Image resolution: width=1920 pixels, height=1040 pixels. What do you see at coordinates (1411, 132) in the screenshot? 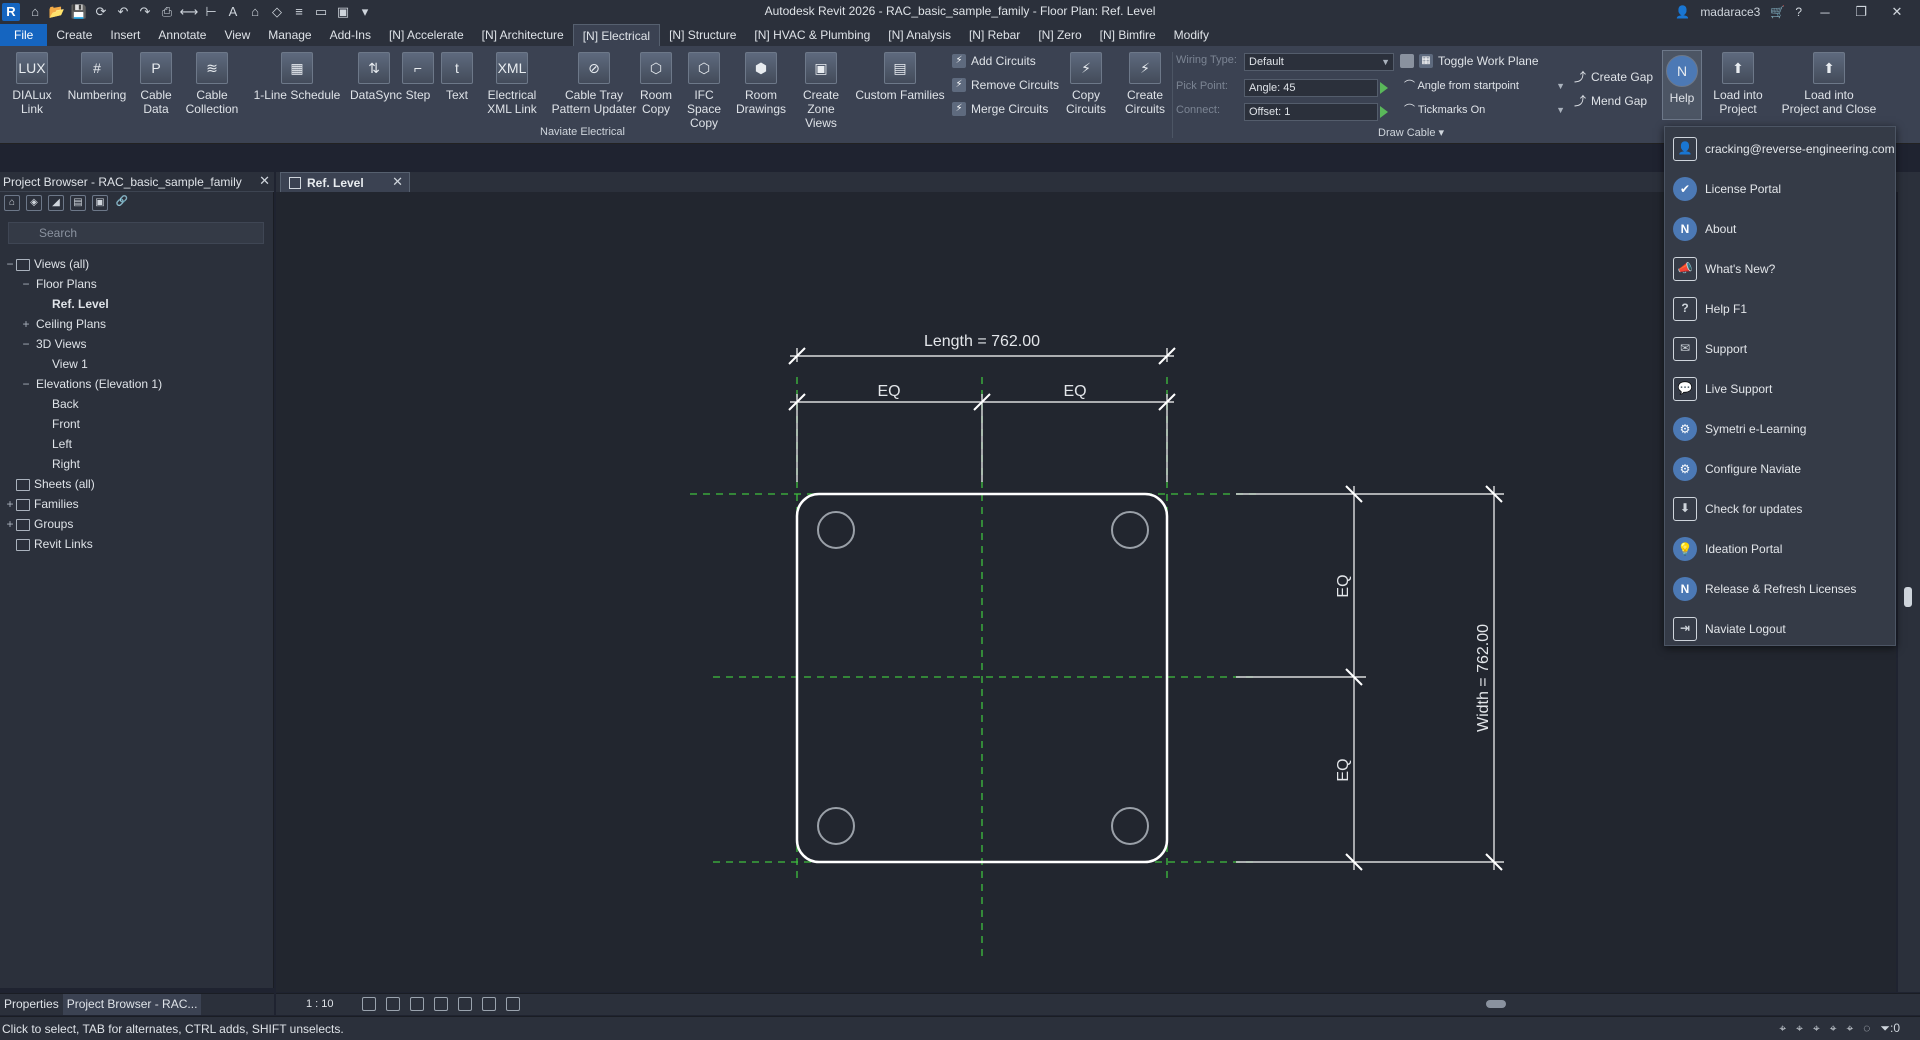
I see `draw-cable-panel-label: Draw Cable ▾` at bounding box center [1411, 132].